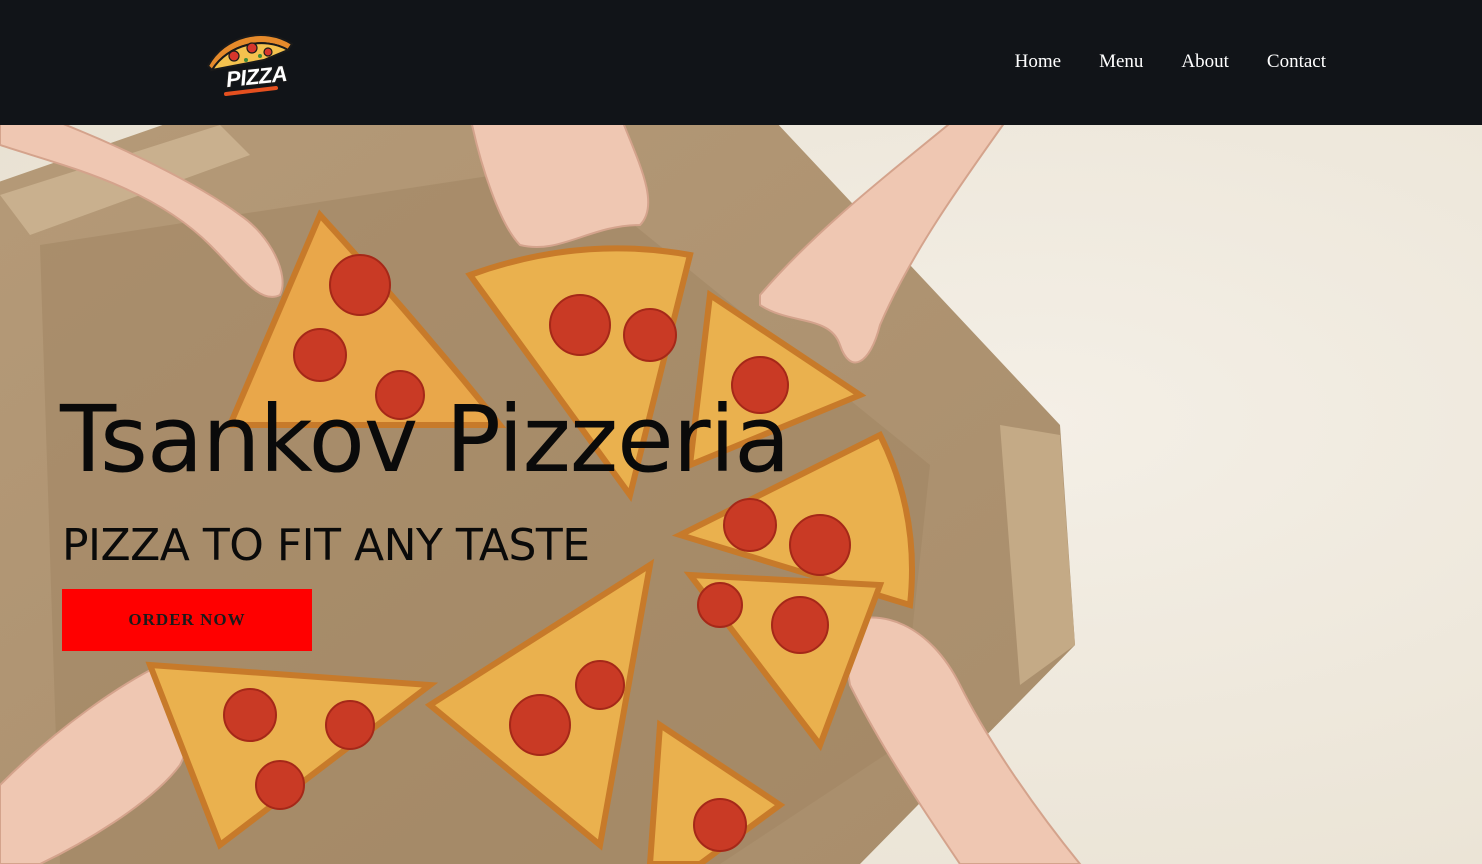  I want to click on pizza-logo: PIZZA, so click(250, 63).